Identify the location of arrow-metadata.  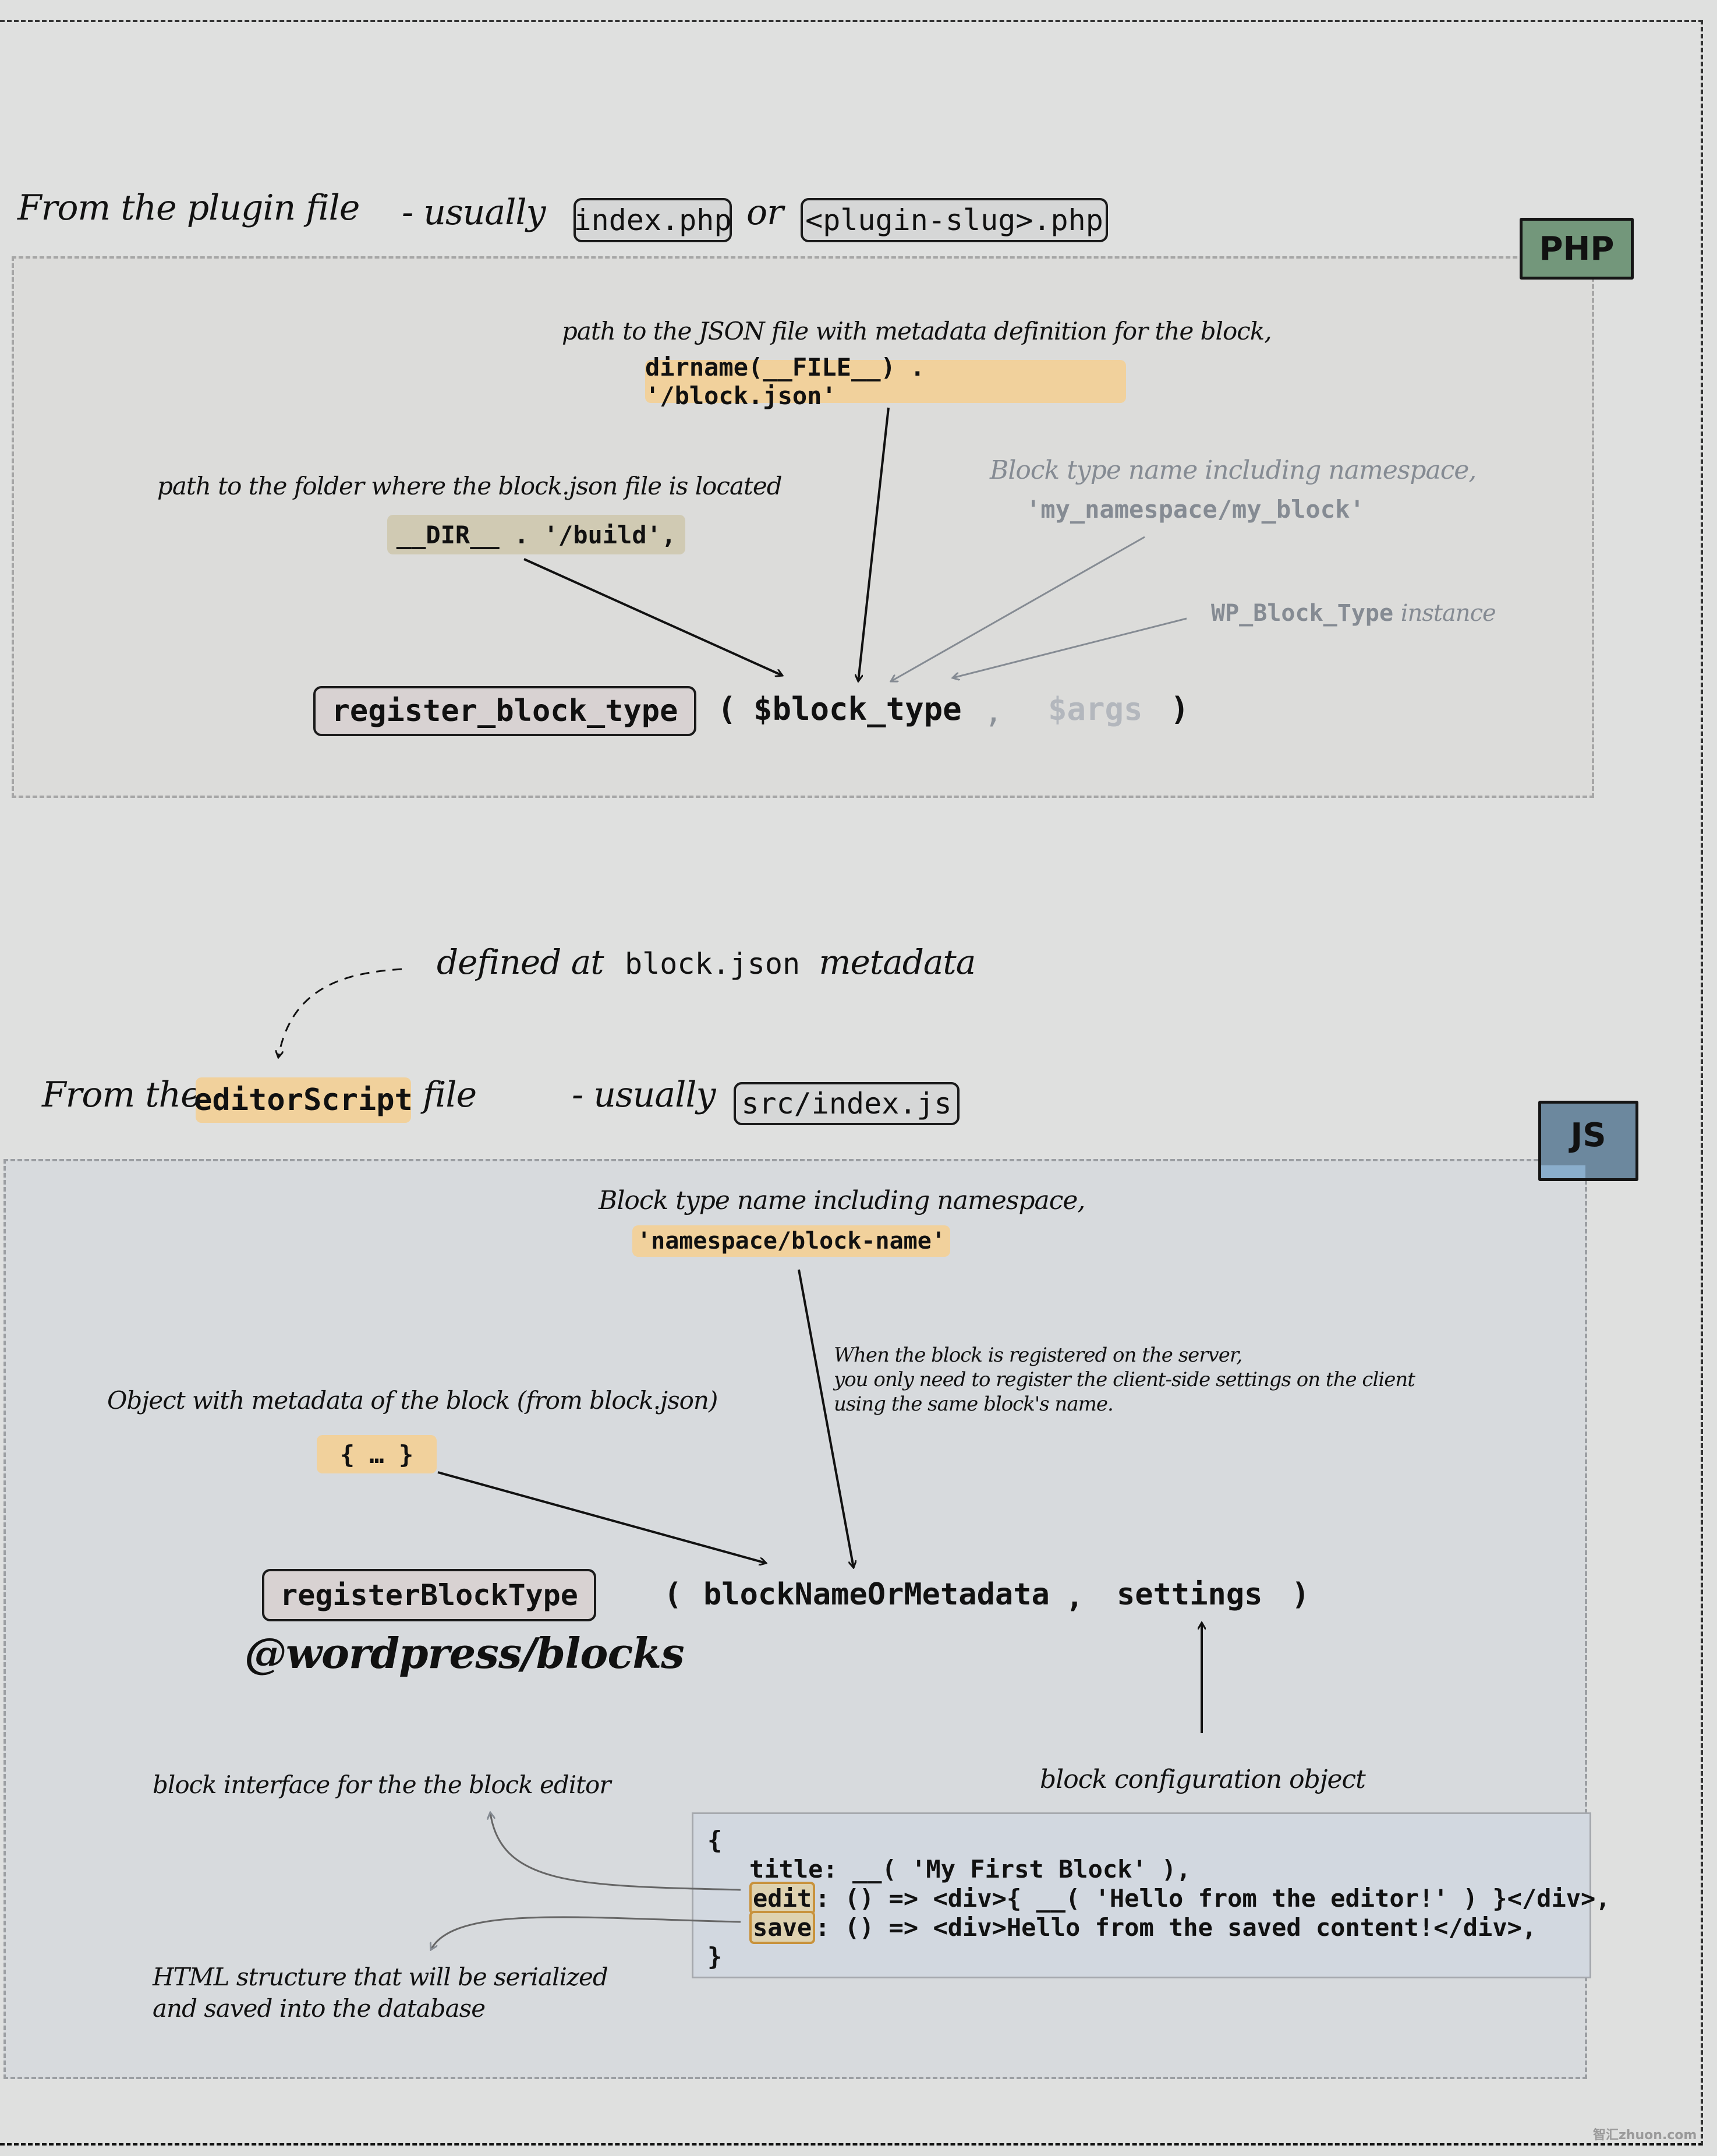
(601, 1517).